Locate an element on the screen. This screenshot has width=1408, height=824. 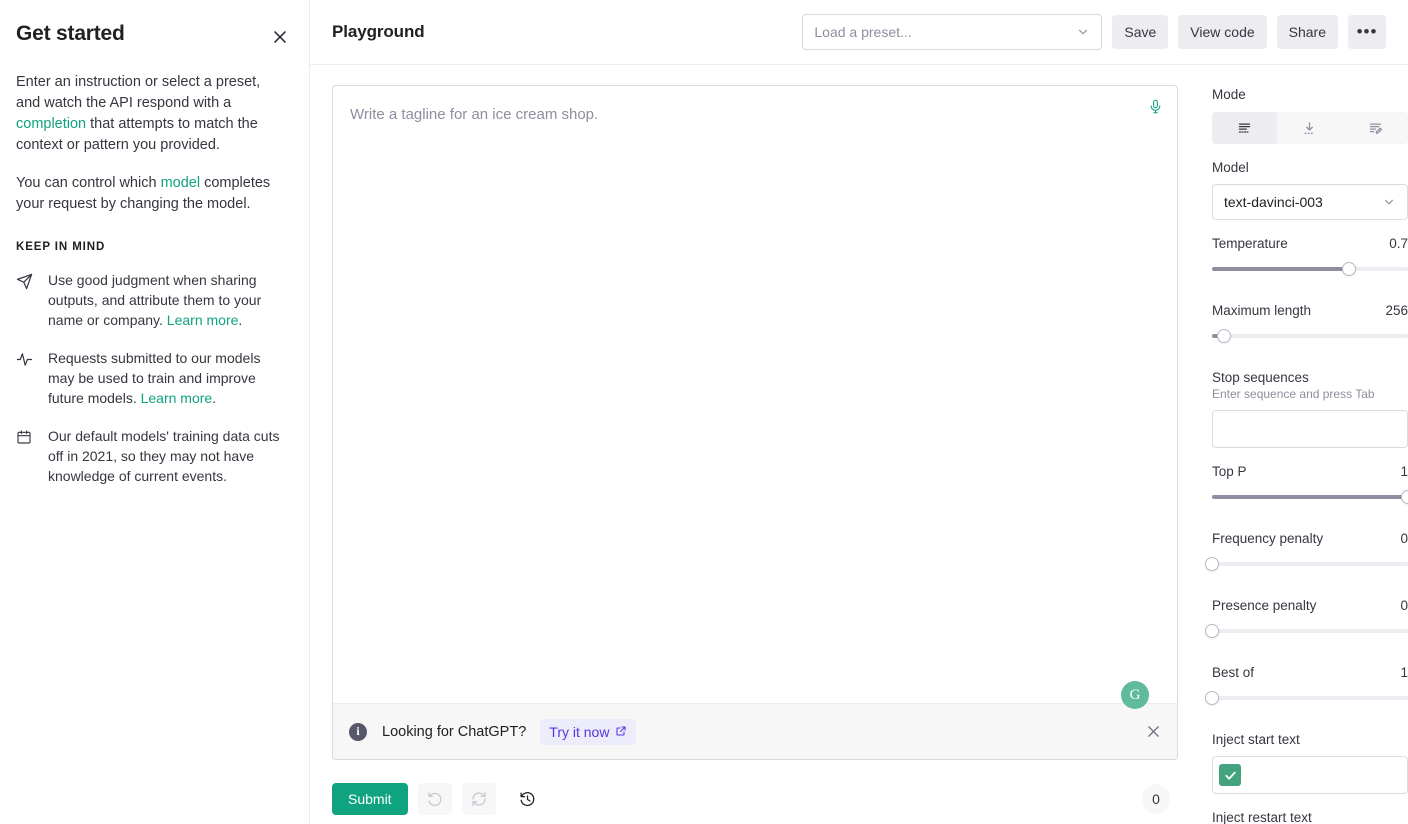
mode-insert-button is located at coordinates (1309, 128).